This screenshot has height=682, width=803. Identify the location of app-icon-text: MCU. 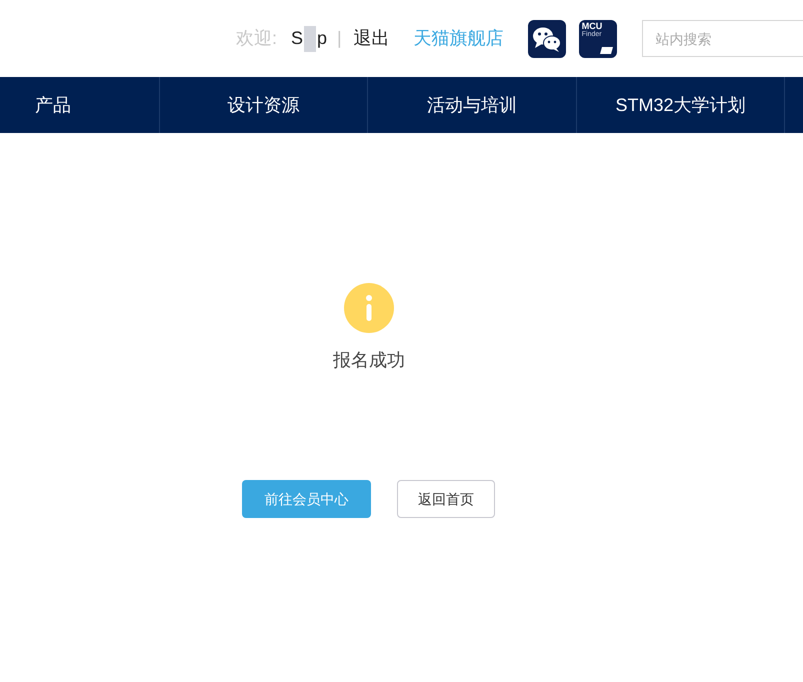
(593, 26).